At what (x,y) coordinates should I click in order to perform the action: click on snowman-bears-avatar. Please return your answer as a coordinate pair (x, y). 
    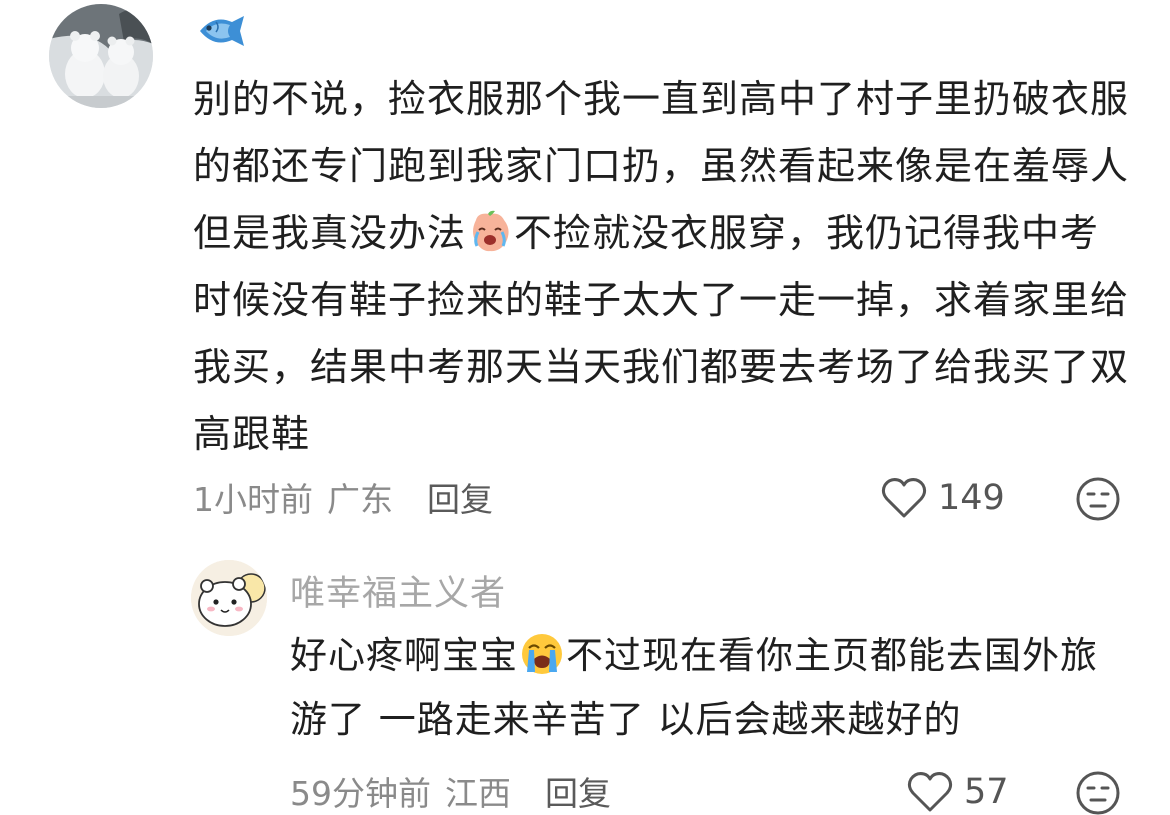
    Looking at the image, I should click on (101, 56).